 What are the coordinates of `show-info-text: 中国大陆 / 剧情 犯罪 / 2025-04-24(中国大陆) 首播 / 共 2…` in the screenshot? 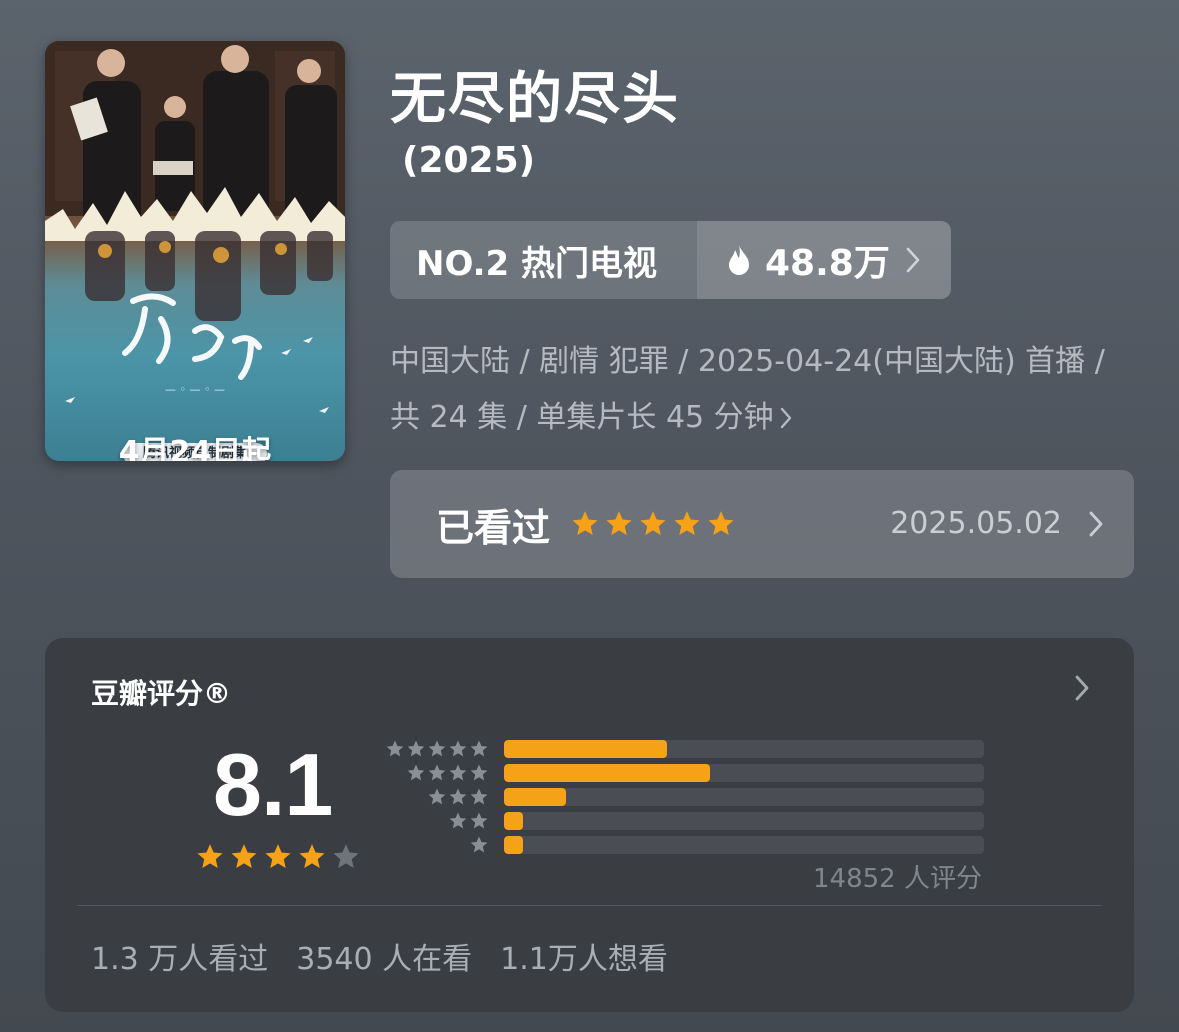 It's located at (747, 389).